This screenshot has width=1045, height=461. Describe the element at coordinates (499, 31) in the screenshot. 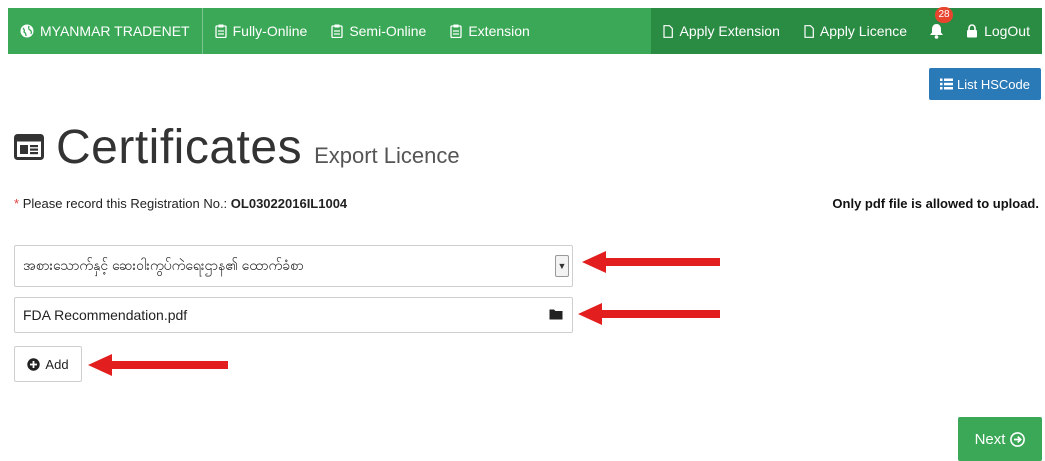

I see `nav-extension-label: Extension` at that location.